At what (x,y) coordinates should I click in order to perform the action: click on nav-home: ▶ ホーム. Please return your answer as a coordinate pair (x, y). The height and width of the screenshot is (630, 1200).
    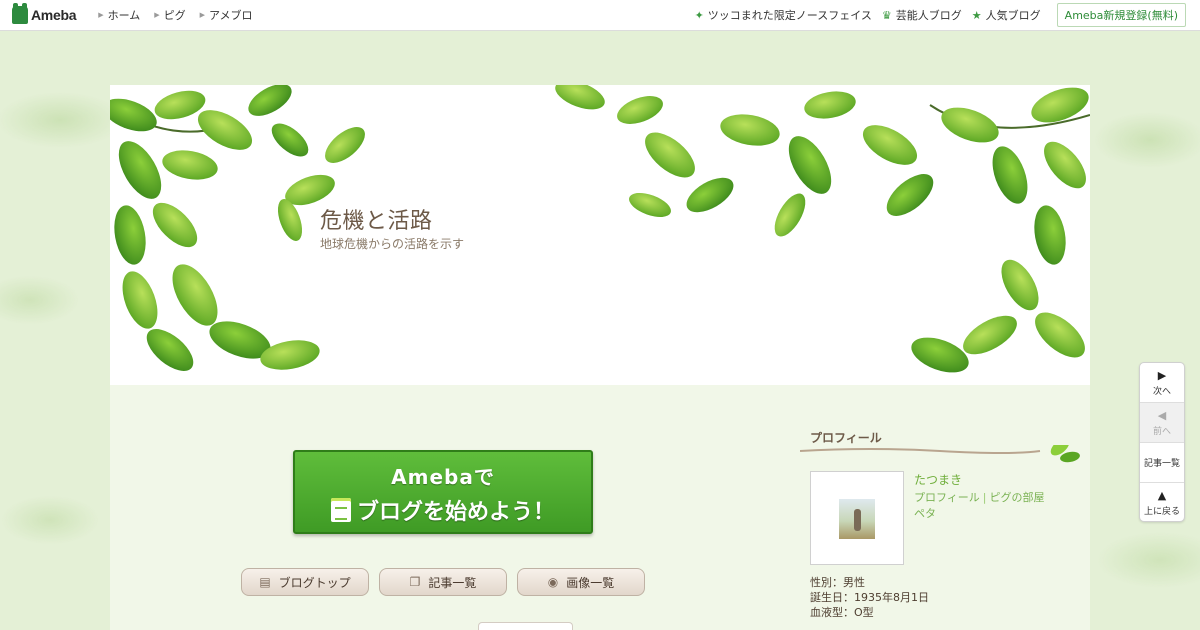
    Looking at the image, I should click on (119, 15).